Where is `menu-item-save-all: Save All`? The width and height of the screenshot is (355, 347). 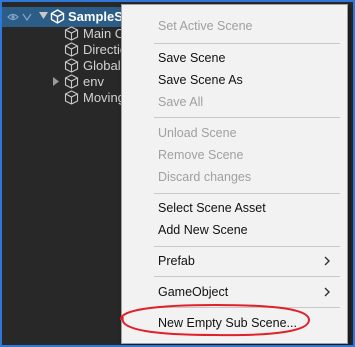 menu-item-save-all: Save All is located at coordinates (234, 102).